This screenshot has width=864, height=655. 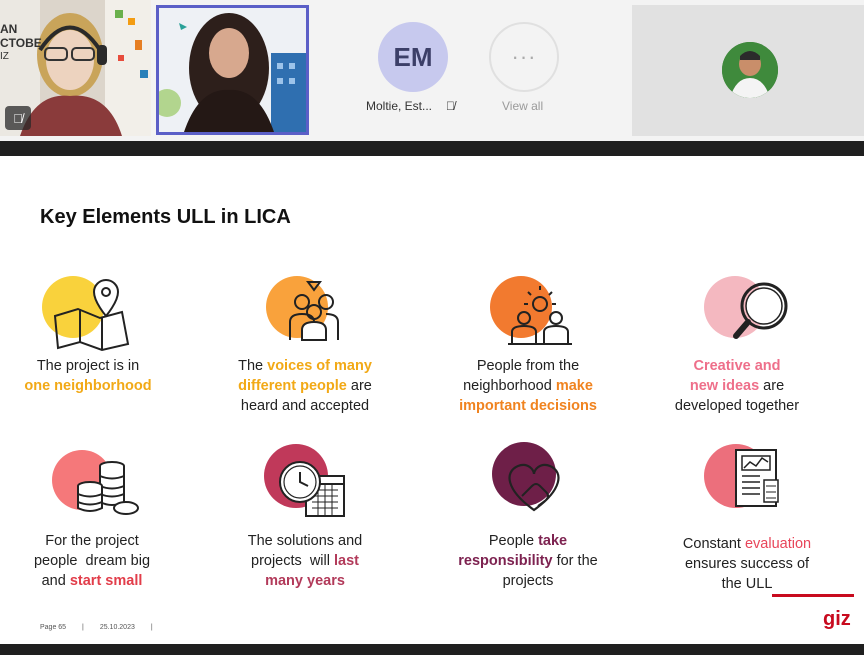 What do you see at coordinates (537, 480) in the screenshot?
I see `heart-hand-icon` at bounding box center [537, 480].